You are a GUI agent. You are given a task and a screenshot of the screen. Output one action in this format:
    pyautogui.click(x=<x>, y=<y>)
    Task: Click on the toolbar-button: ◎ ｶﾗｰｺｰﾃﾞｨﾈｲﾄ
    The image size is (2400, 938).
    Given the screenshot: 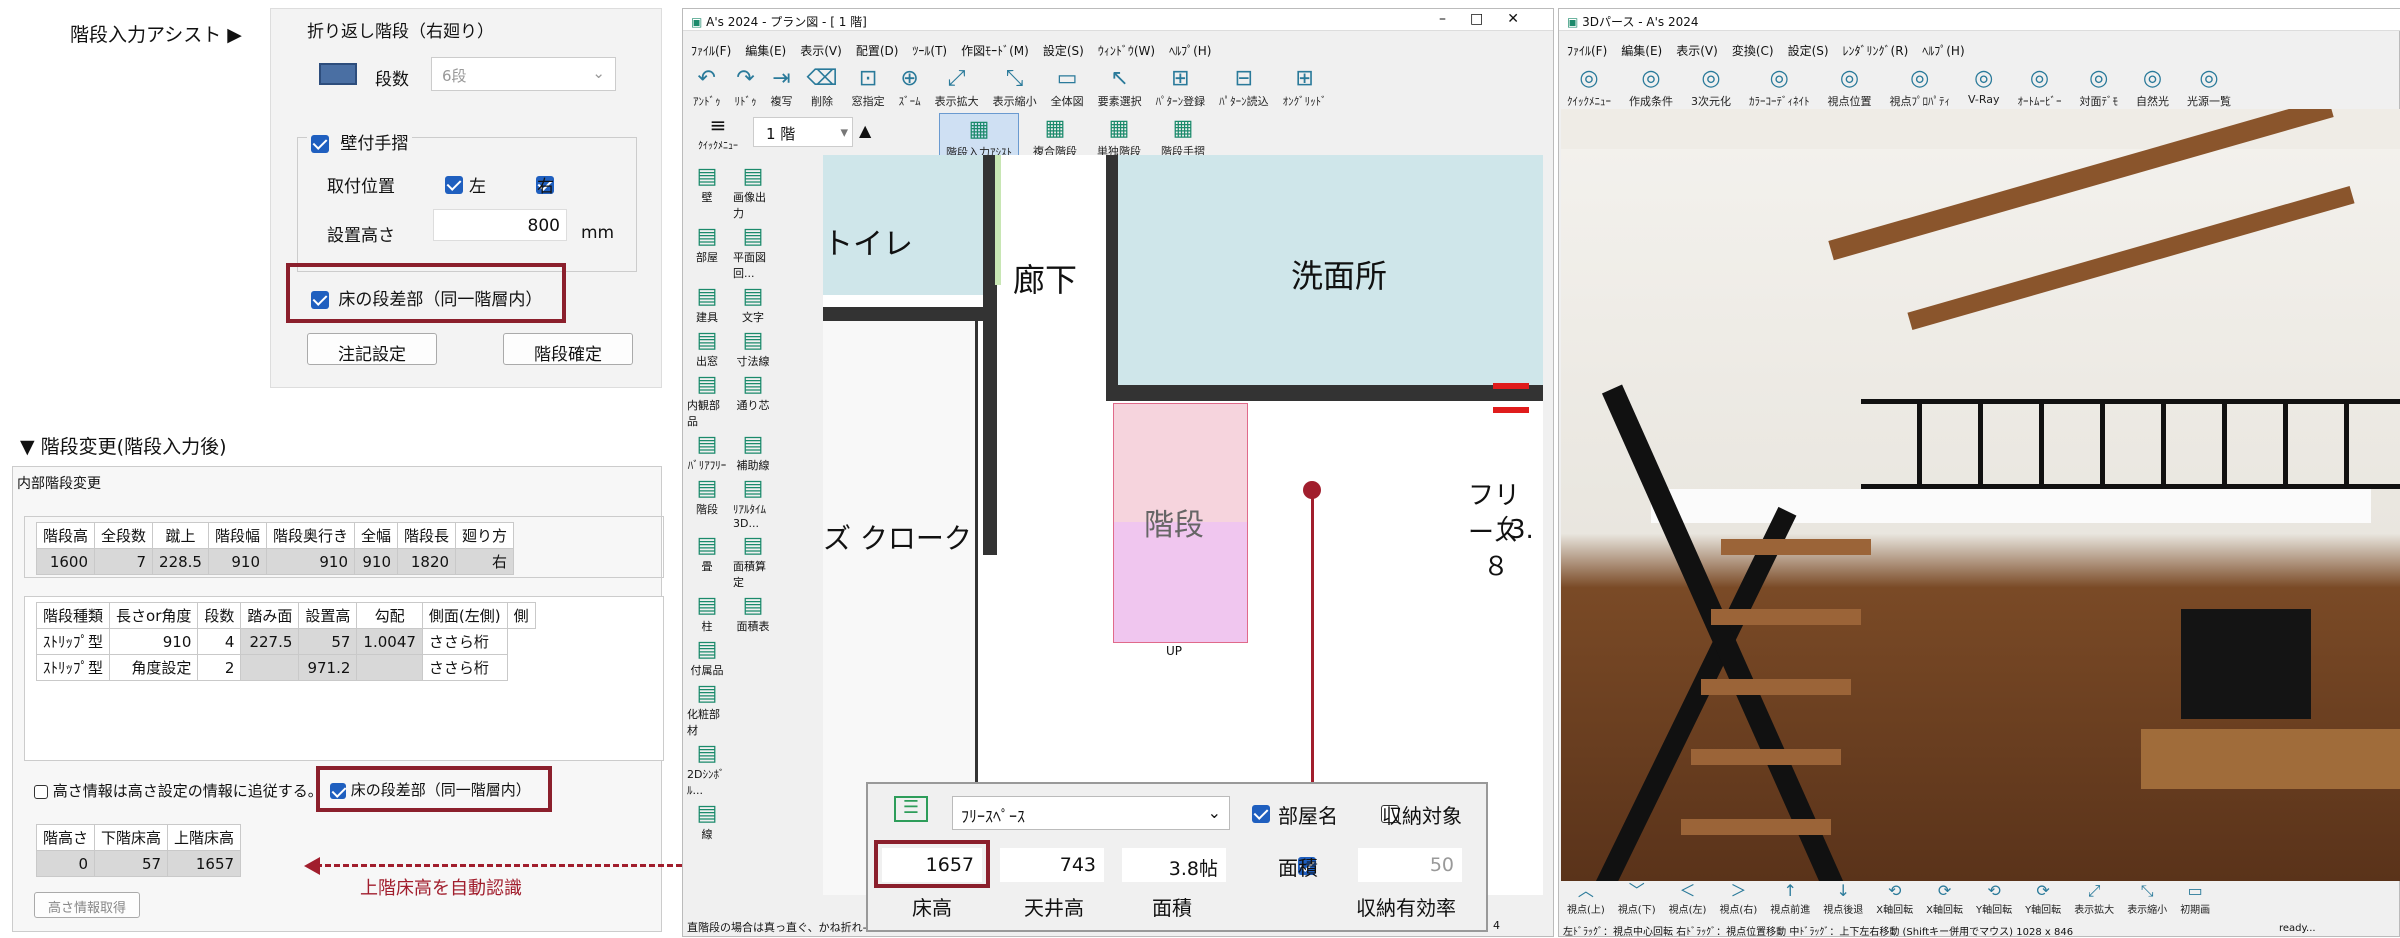 What is the action you would take?
    pyautogui.click(x=1779, y=87)
    